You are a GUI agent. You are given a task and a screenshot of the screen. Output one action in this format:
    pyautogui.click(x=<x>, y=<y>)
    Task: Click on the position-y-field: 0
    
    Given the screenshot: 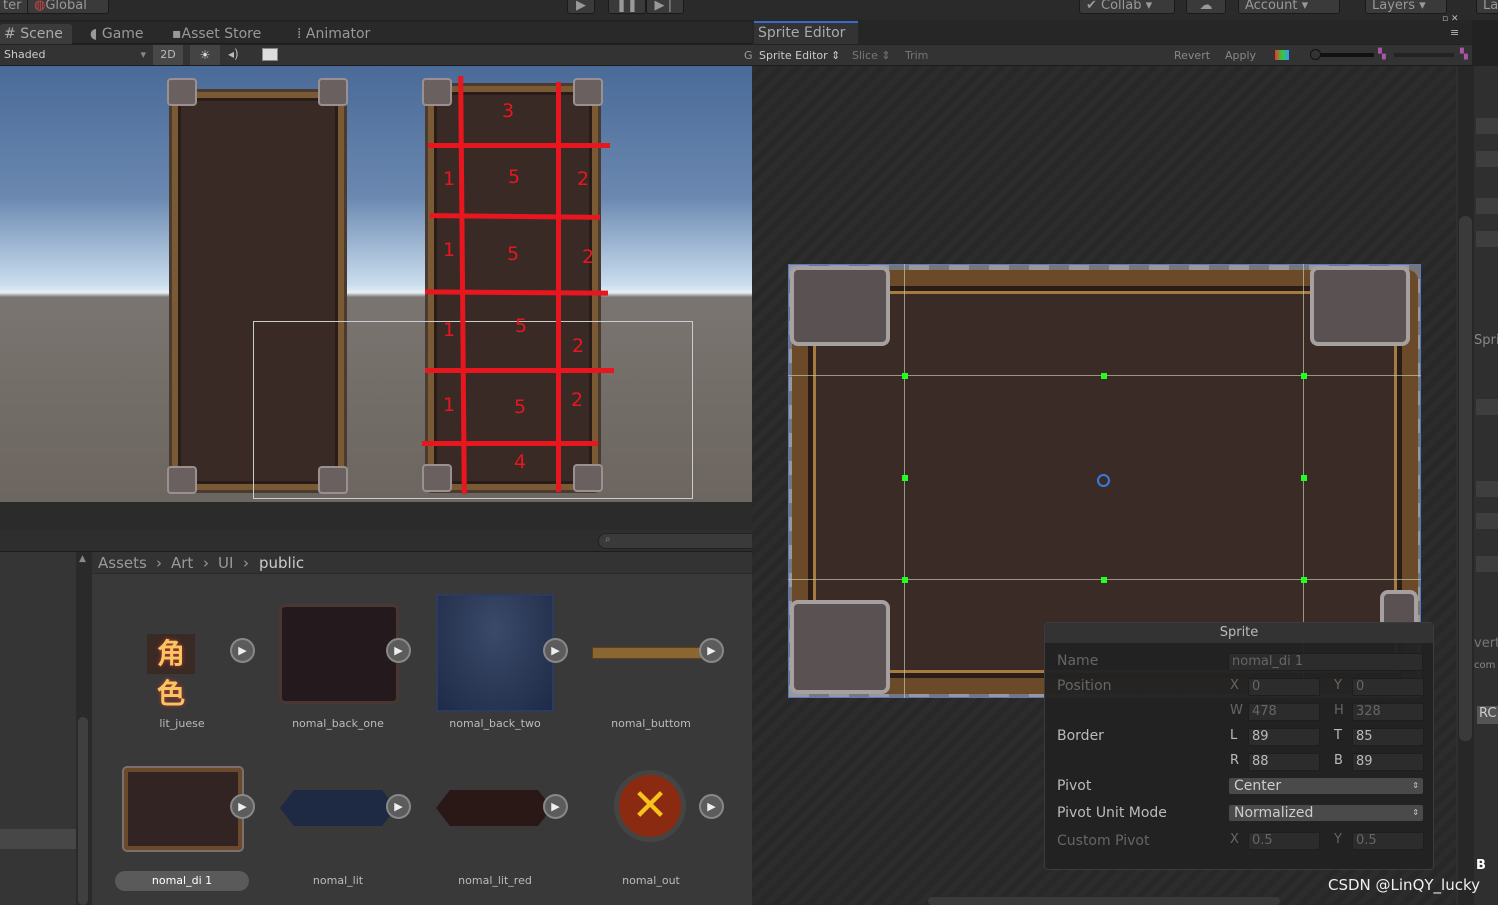 What is the action you would take?
    pyautogui.click(x=1388, y=687)
    